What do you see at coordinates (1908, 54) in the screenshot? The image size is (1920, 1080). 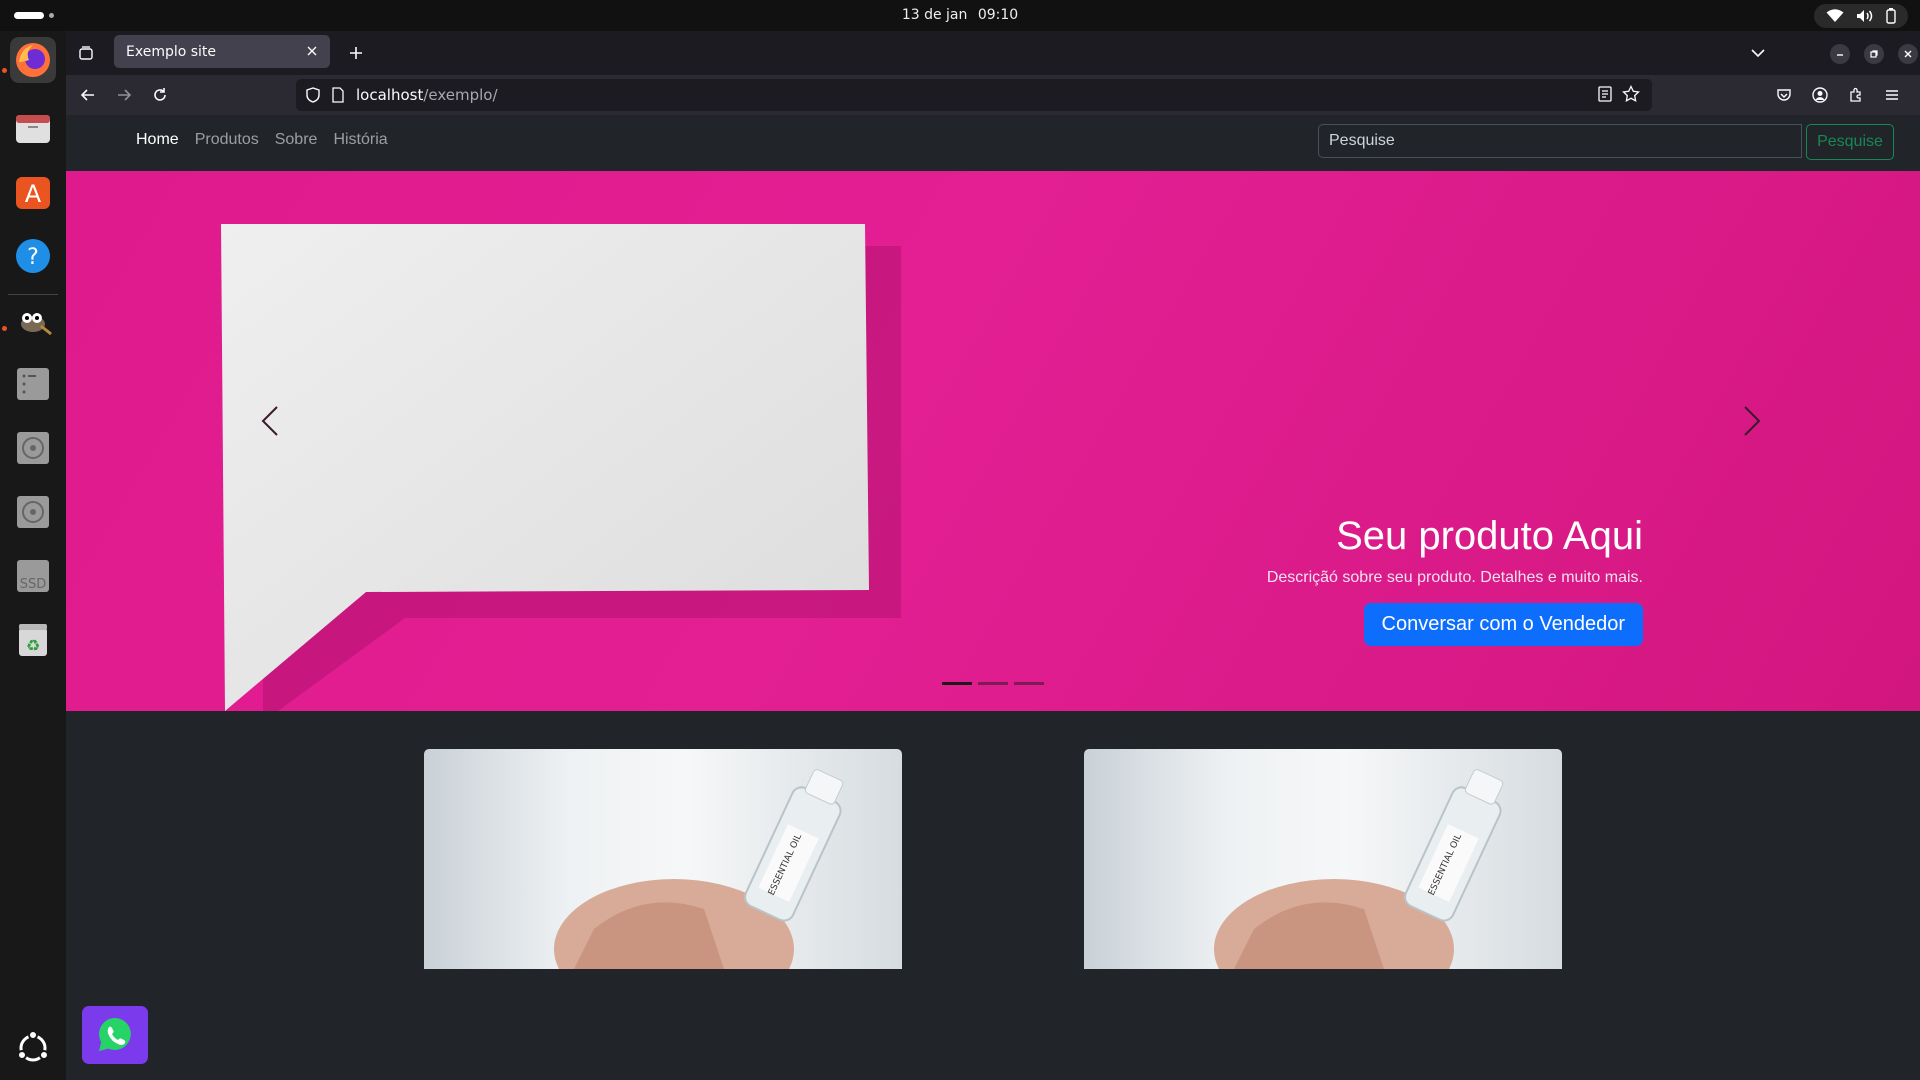 I see `close-window-icon` at bounding box center [1908, 54].